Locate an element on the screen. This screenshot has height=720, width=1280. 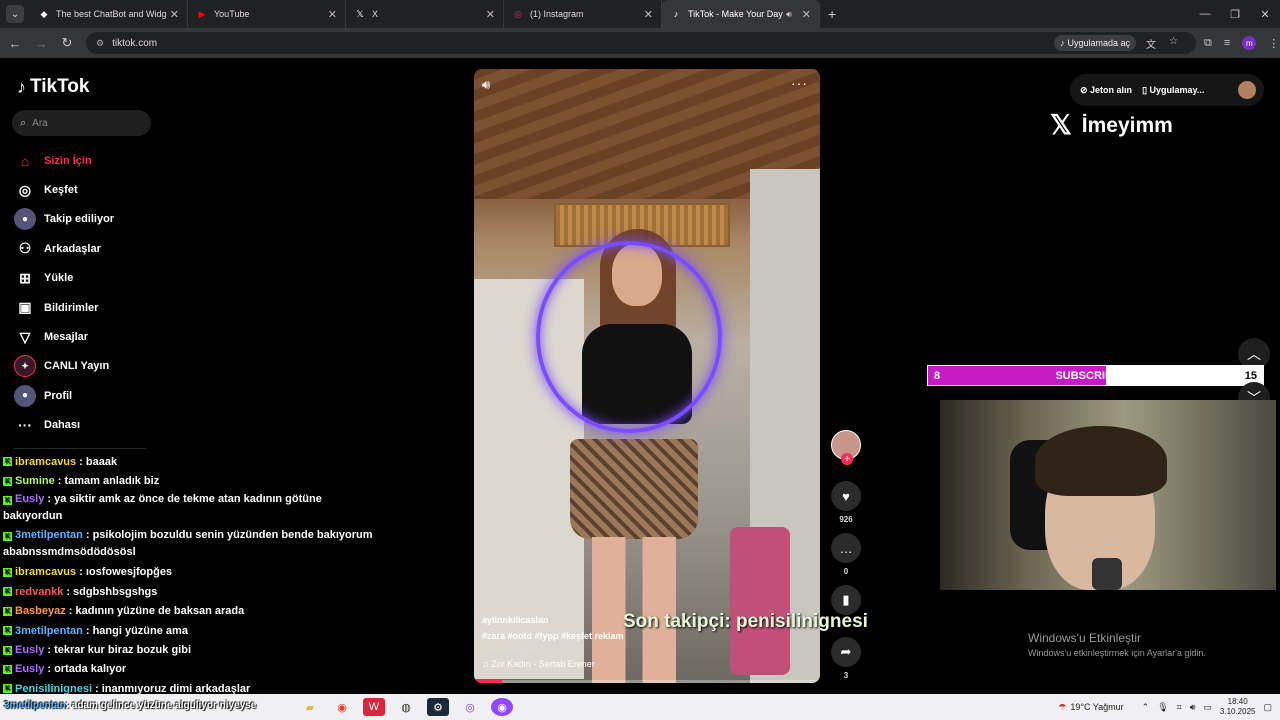
battery-icon: ▭ is located at coordinates (1207, 707).